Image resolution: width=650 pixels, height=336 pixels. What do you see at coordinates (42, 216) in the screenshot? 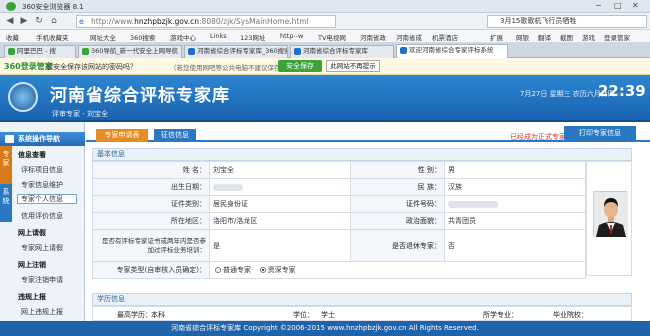
I see `sidebar-item-credit: 信用评价信息` at bounding box center [42, 216].